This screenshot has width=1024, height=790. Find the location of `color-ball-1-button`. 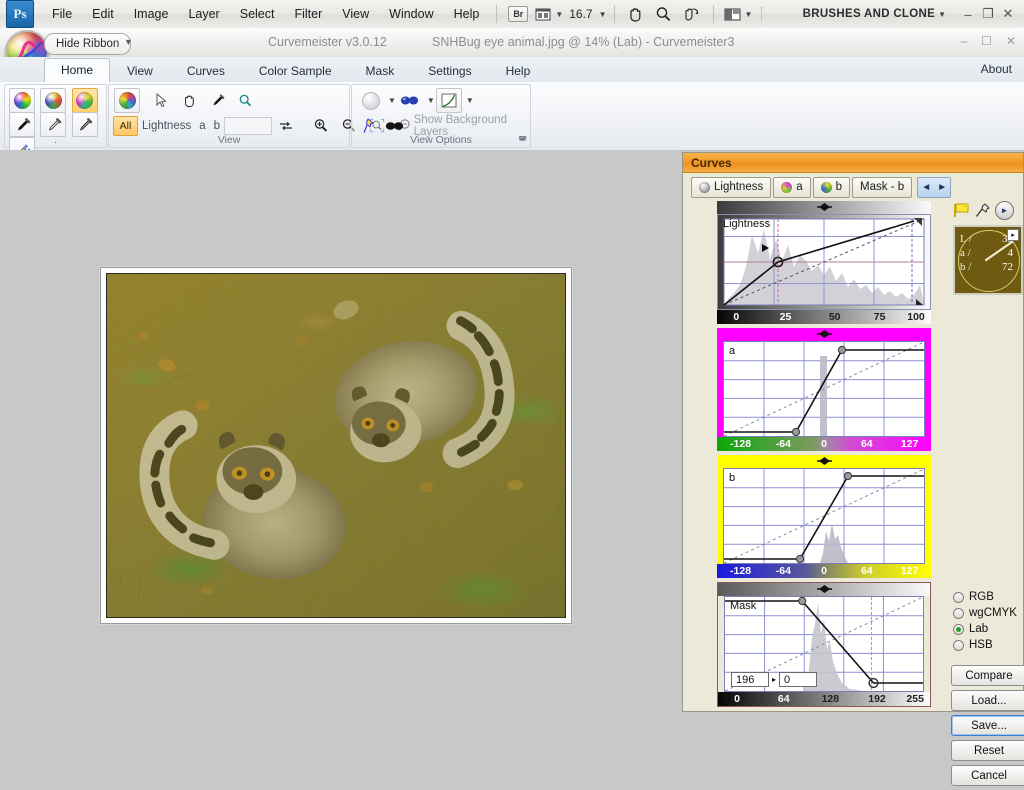

color-ball-1-button is located at coordinates (22, 100).